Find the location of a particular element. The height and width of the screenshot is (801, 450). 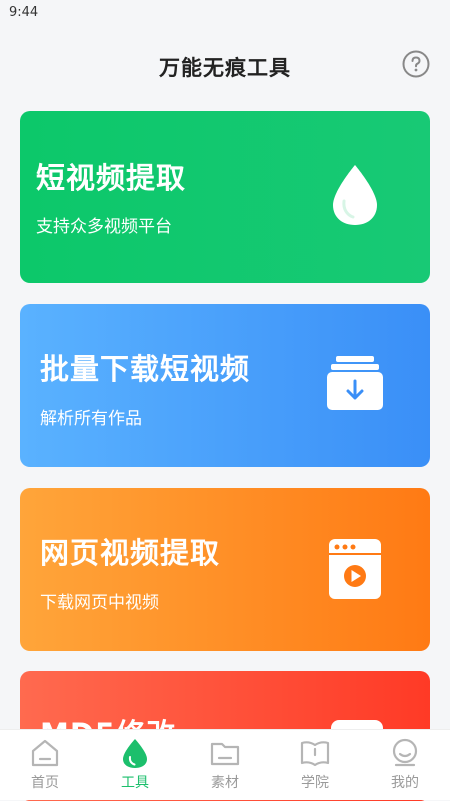

book-icon is located at coordinates (315, 754).